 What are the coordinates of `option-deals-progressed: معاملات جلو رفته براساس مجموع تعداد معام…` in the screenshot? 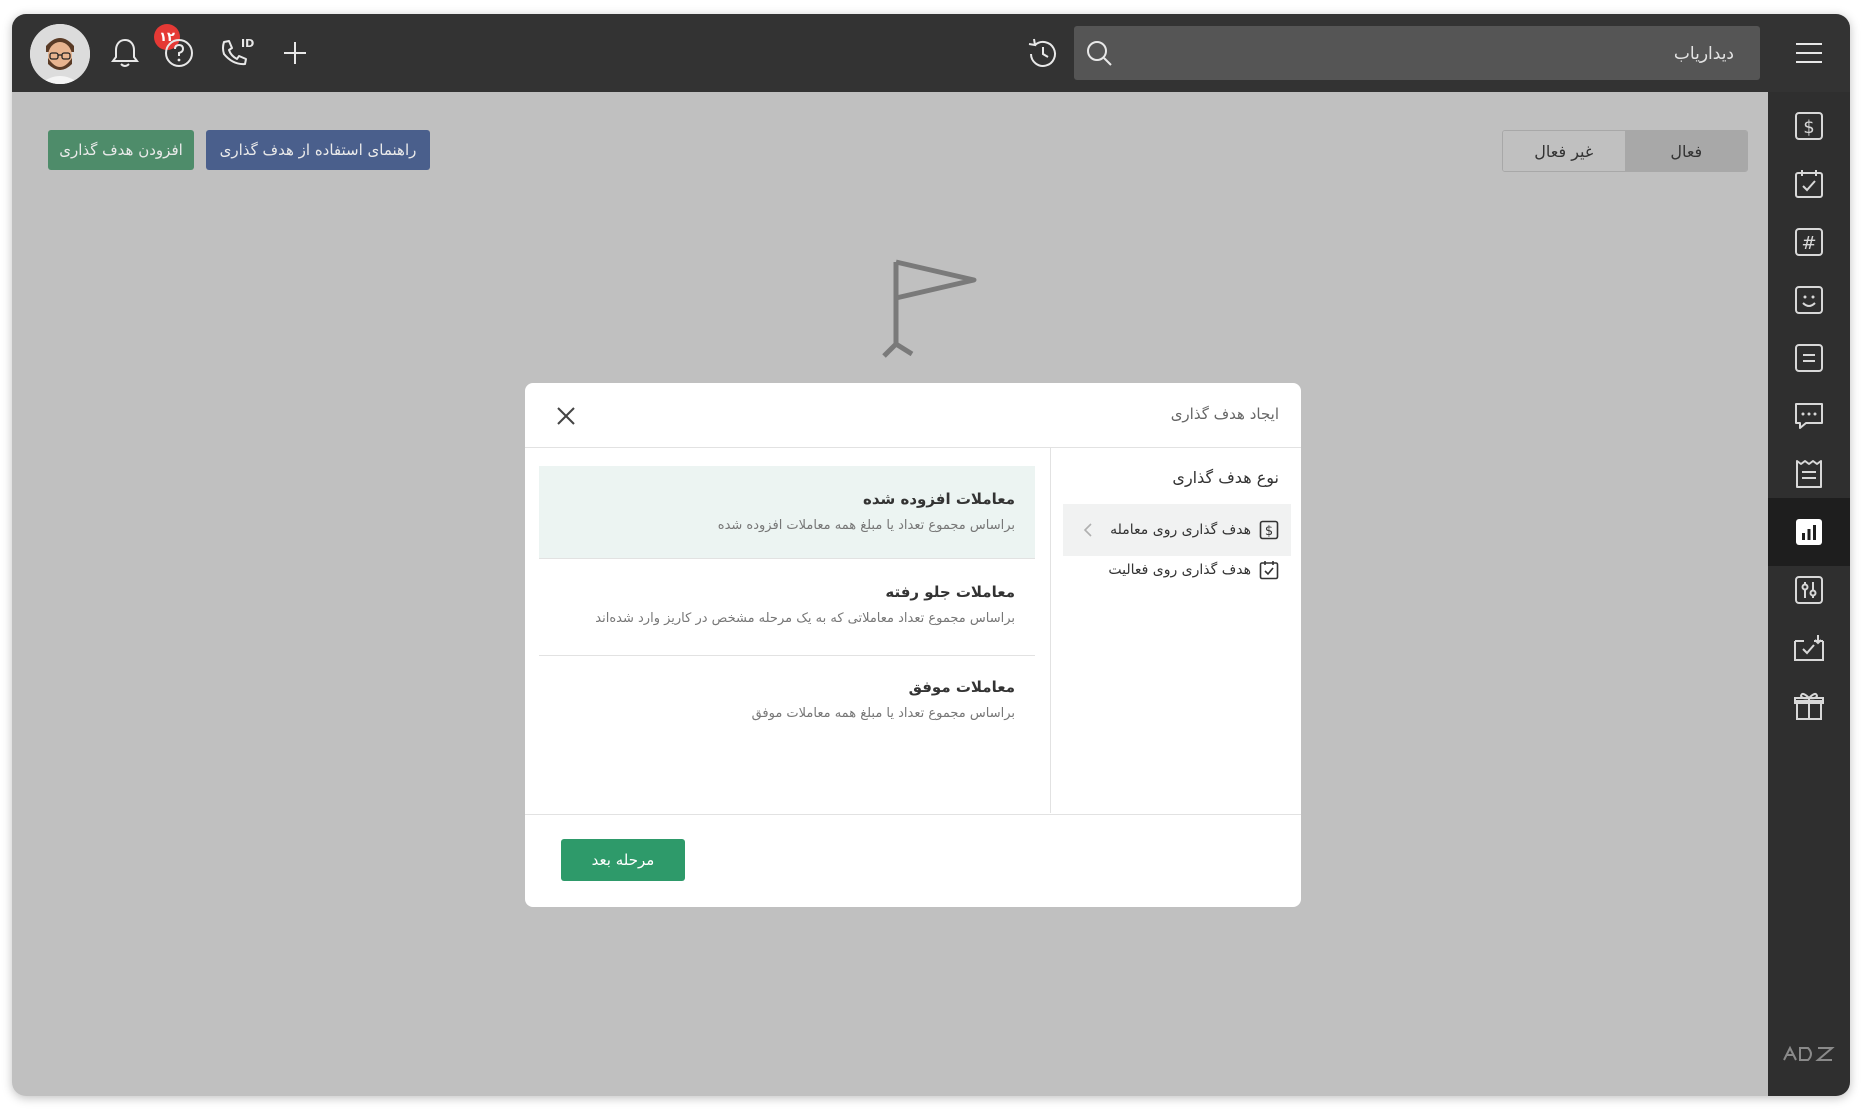 It's located at (787, 607).